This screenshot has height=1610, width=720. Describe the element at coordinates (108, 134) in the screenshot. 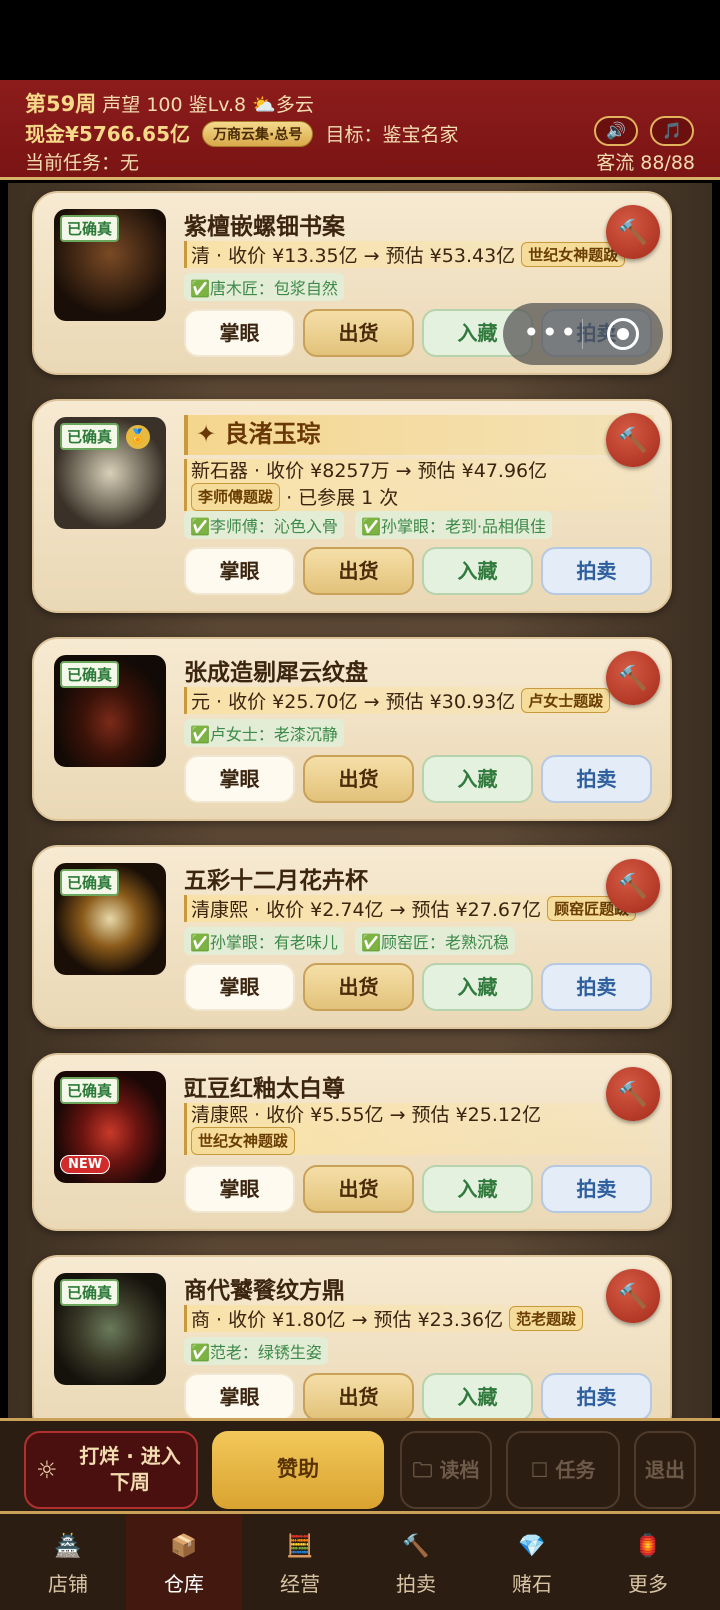

I see `cash-amount: 现金¥5766.65亿` at that location.